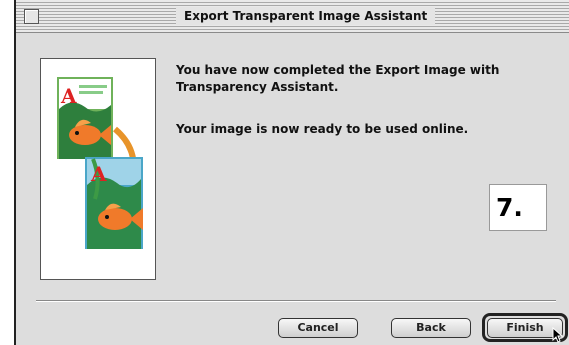 Image resolution: width=569 pixels, height=345 pixels. Describe the element at coordinates (31, 16) in the screenshot. I see `close-box` at that location.